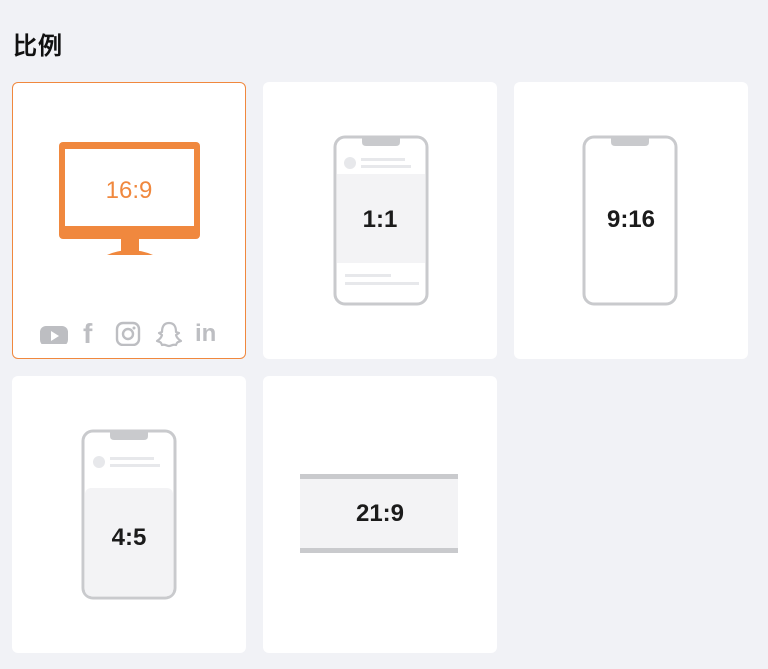 Image resolution: width=768 pixels, height=669 pixels. I want to click on ratio-card-4-5: 4:5, so click(129, 514).